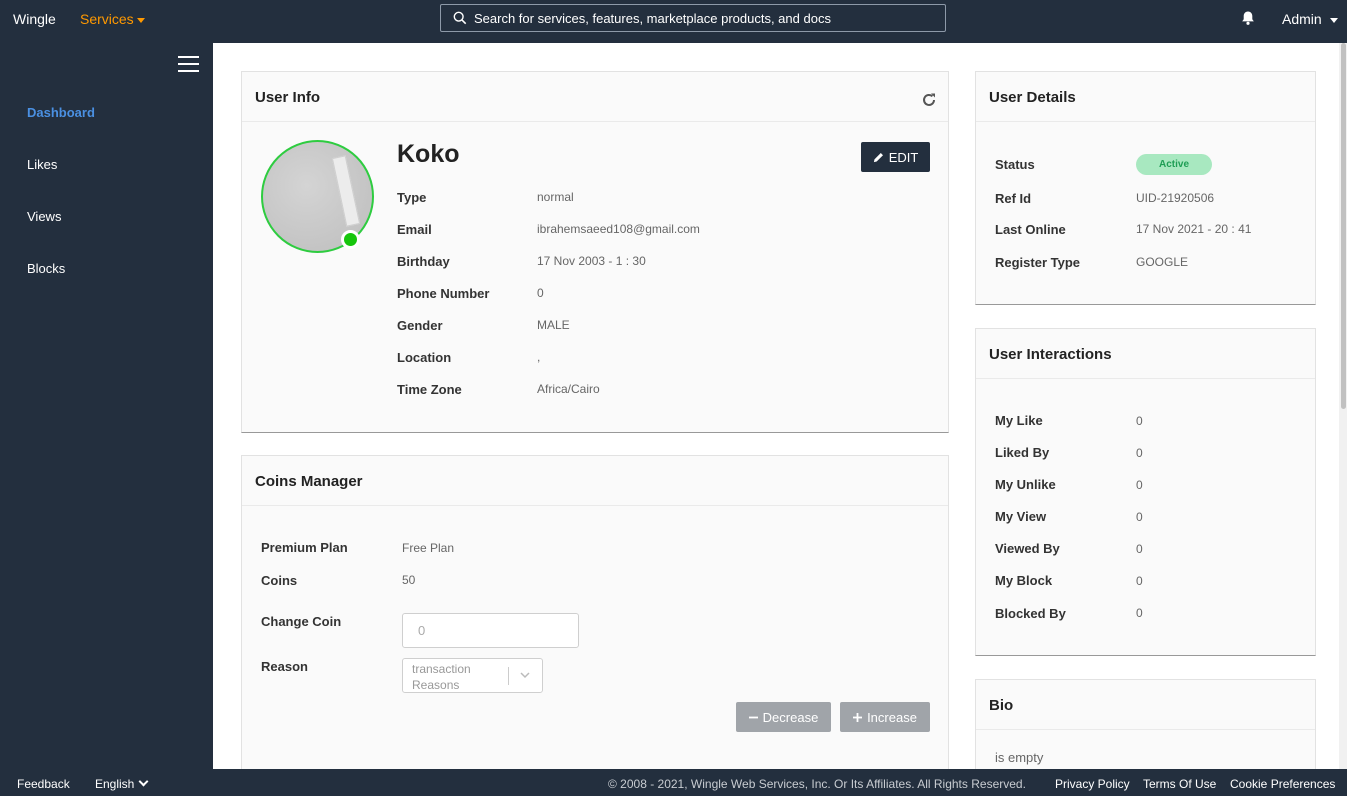 Image resolution: width=1347 pixels, height=796 pixels. Describe the element at coordinates (1025, 484) in the screenshot. I see `field-label: My Unlike` at that location.